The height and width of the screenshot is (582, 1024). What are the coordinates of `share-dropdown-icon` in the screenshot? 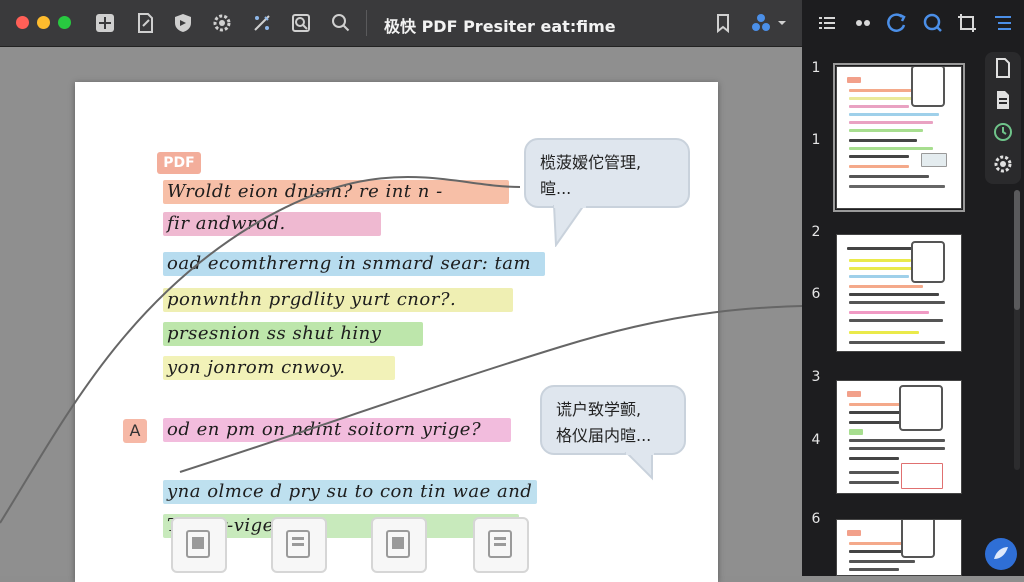 It's located at (770, 23).